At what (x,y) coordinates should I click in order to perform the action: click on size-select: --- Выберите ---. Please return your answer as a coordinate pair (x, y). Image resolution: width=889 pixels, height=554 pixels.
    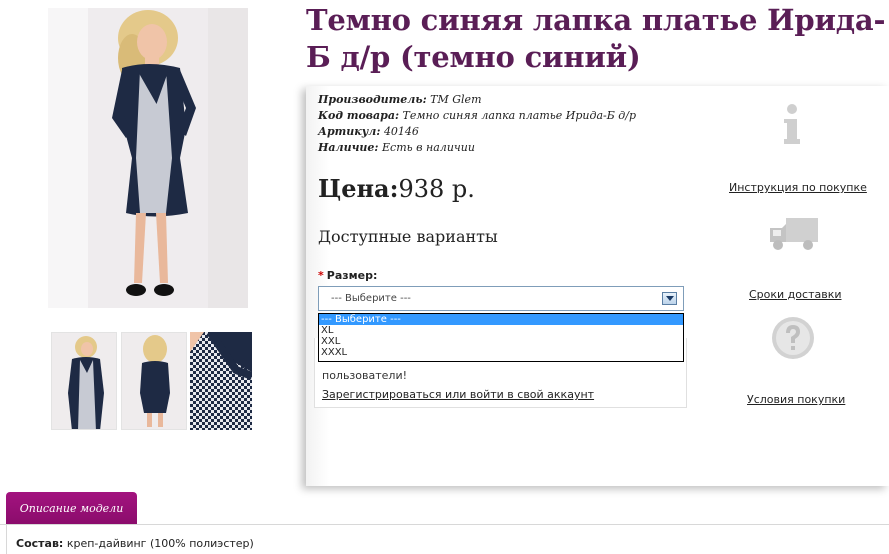
    Looking at the image, I should click on (501, 298).